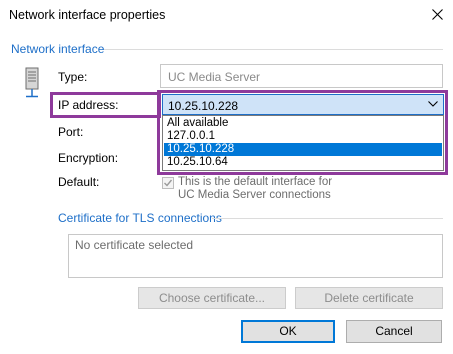 This screenshot has width=453, height=354. Describe the element at coordinates (214, 77) in the screenshot. I see `type-value: UC Media Server` at that location.